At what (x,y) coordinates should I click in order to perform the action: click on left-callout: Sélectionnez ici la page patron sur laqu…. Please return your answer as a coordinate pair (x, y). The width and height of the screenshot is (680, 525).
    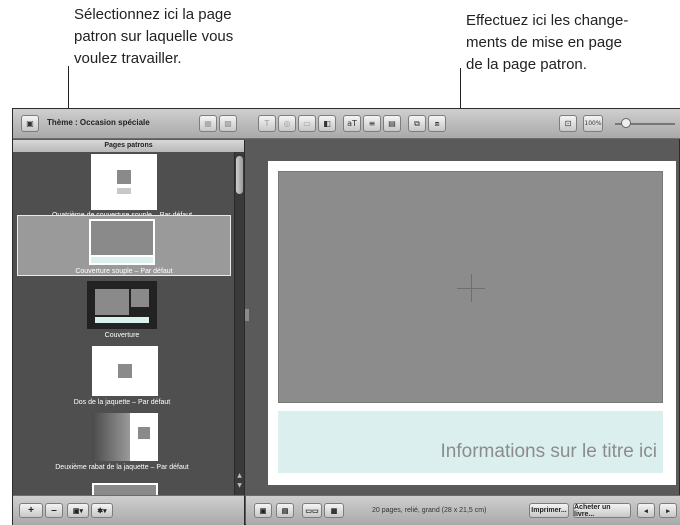
    Looking at the image, I should click on (153, 37).